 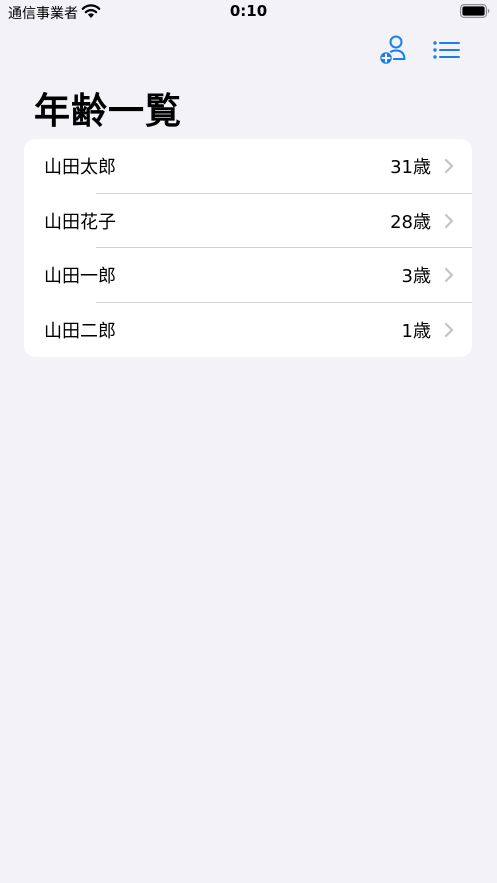 I want to click on list-item: 山田太郎 31歳, so click(x=248, y=166).